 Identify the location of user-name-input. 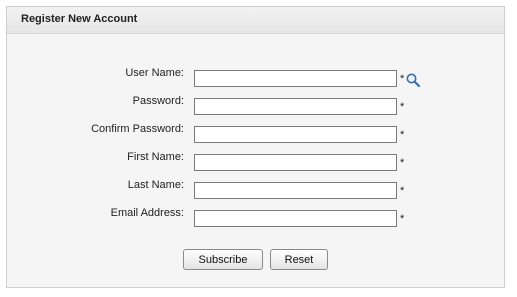
(295, 78).